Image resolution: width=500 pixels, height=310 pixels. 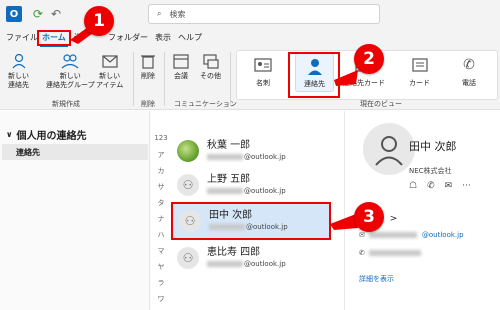 What do you see at coordinates (381, 104) in the screenshot?
I see `view-group-caption: 現在のビュー` at bounding box center [381, 104].